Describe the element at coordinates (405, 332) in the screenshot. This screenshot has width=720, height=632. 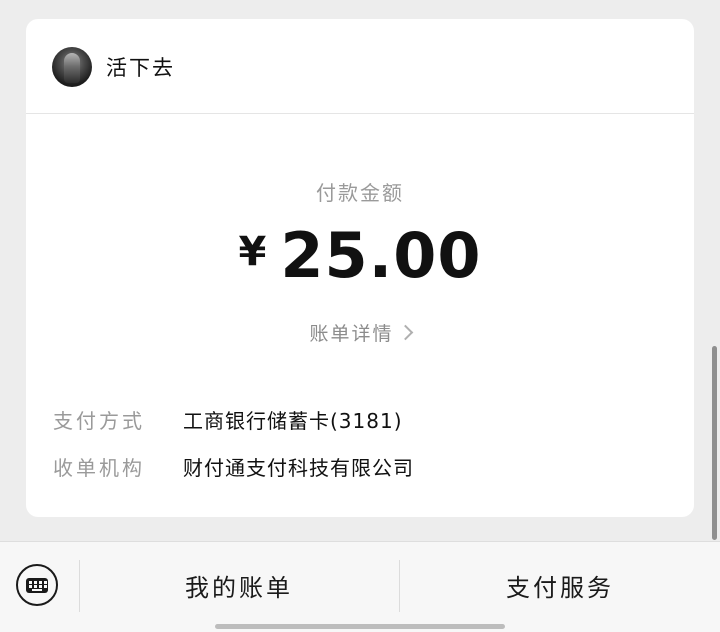
I see `chevron-right-icon` at that location.